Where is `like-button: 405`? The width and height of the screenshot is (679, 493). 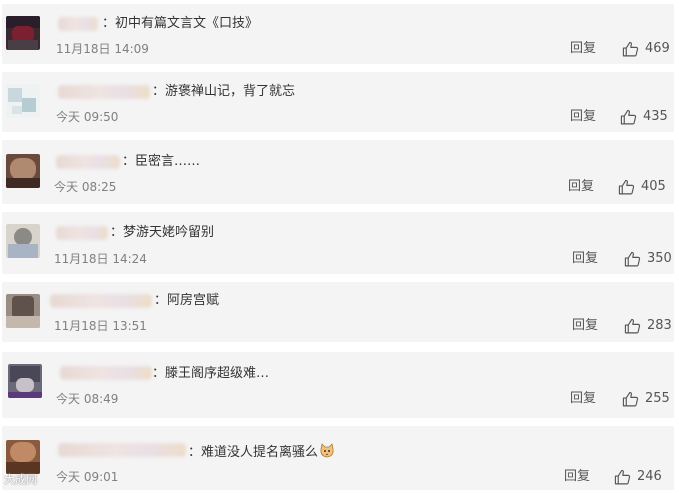
like-button: 405 is located at coordinates (642, 187).